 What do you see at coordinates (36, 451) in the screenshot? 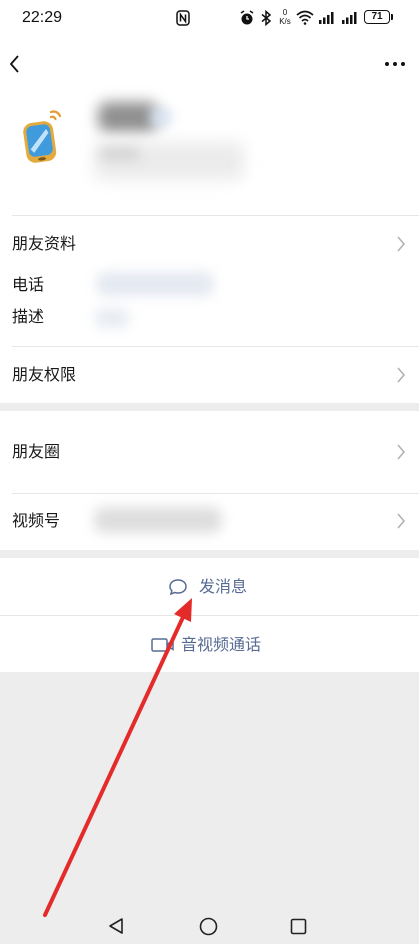
I see `moments-label: 朋友圈` at bounding box center [36, 451].